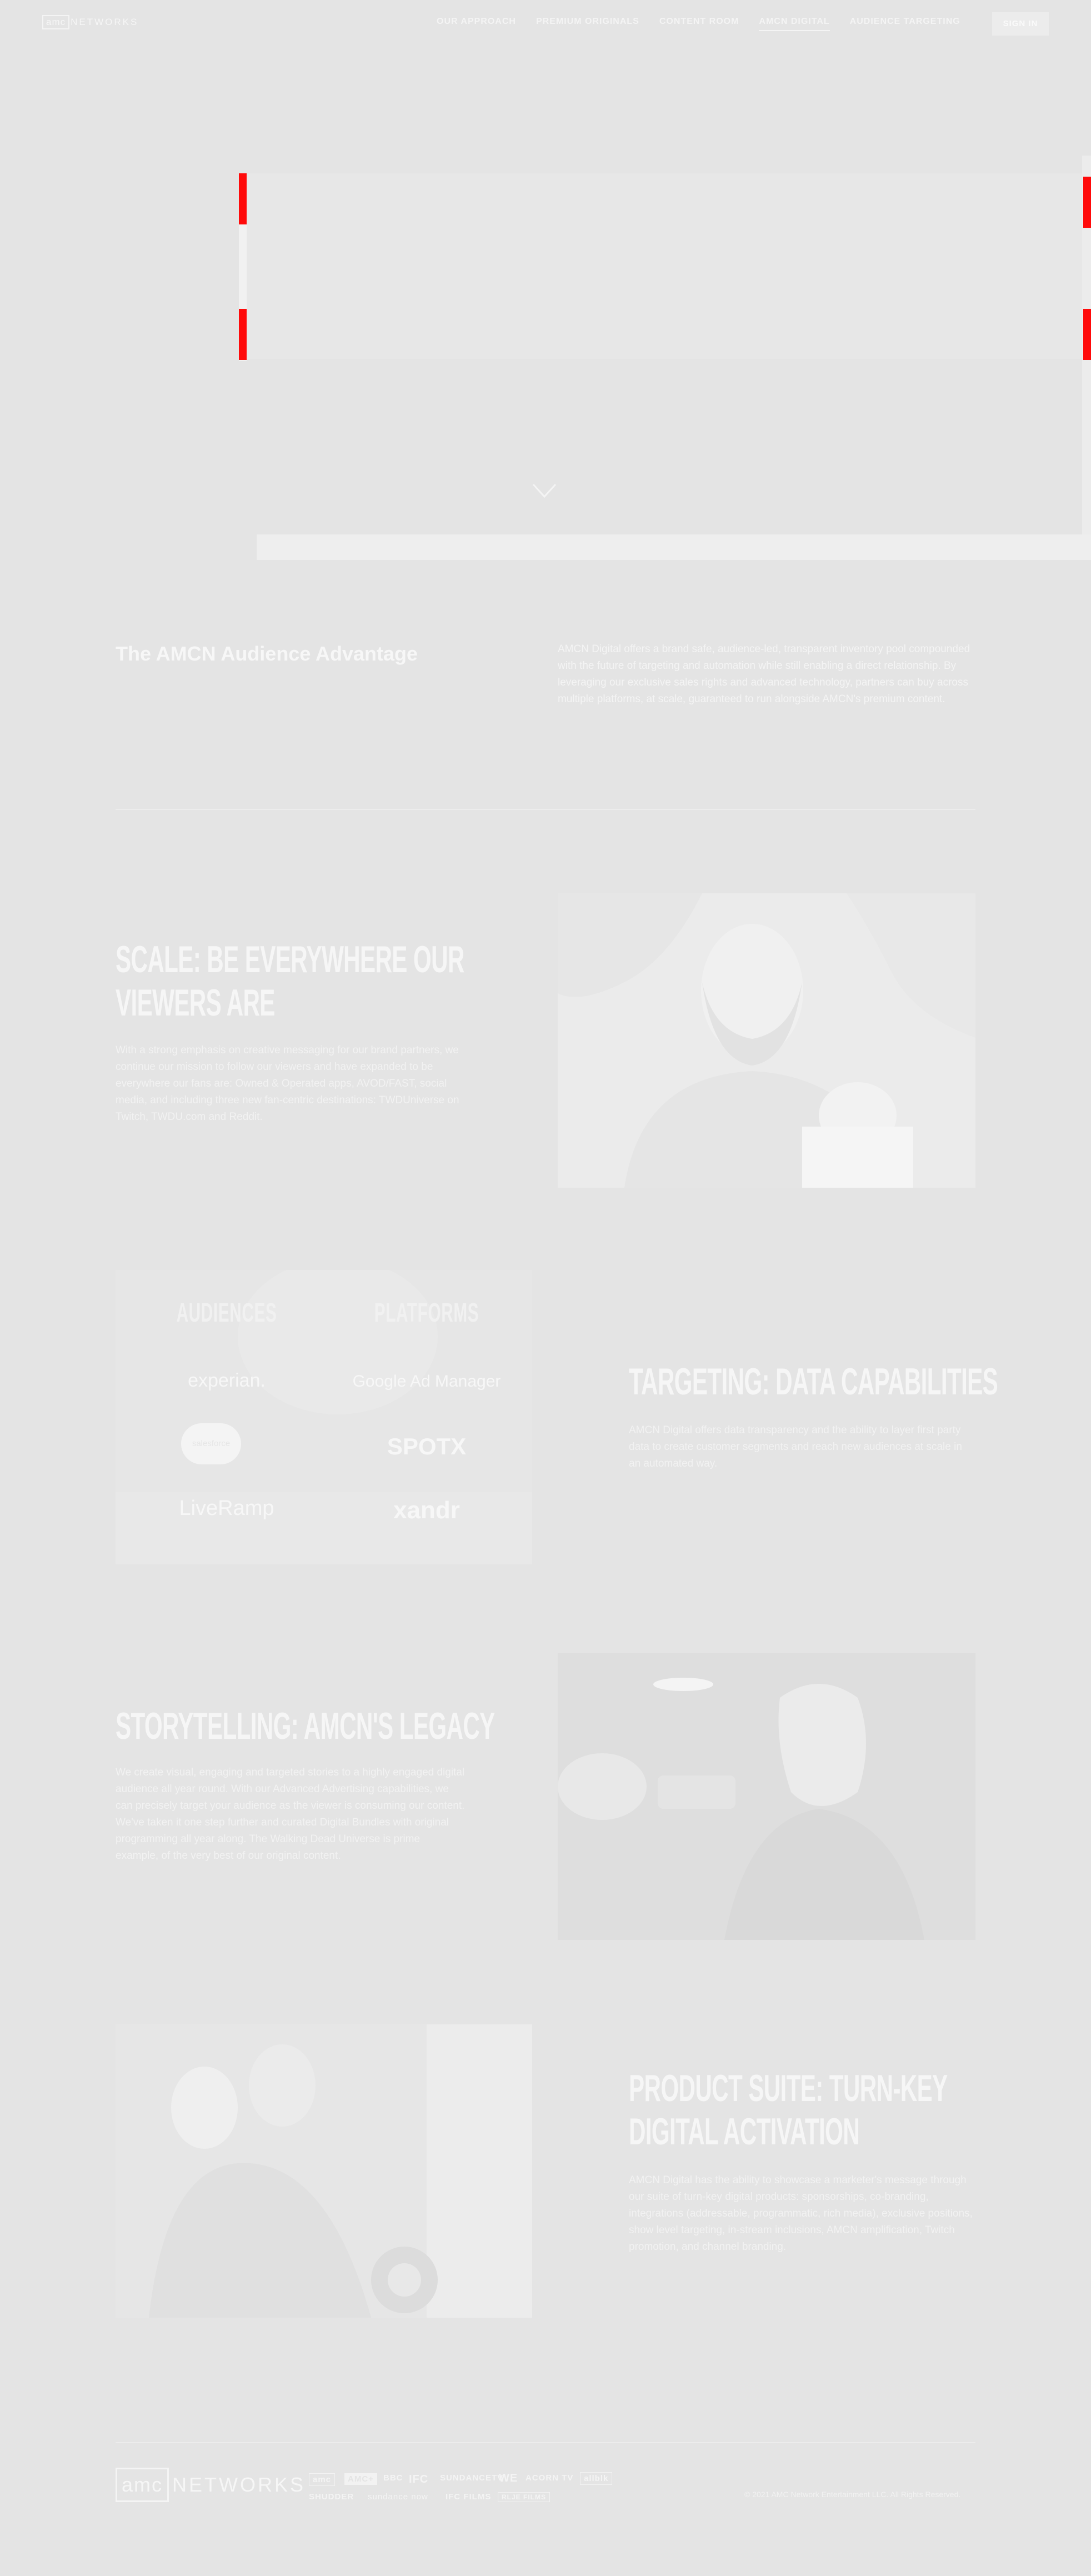 The image size is (1091, 2576). I want to click on brand-rlje-films: RLJE FILMS, so click(524, 2497).